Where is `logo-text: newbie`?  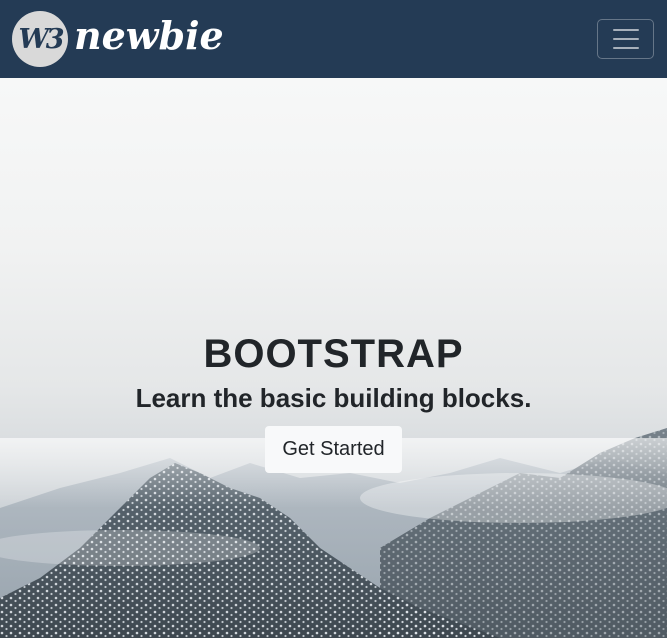
logo-text: newbie is located at coordinates (149, 35).